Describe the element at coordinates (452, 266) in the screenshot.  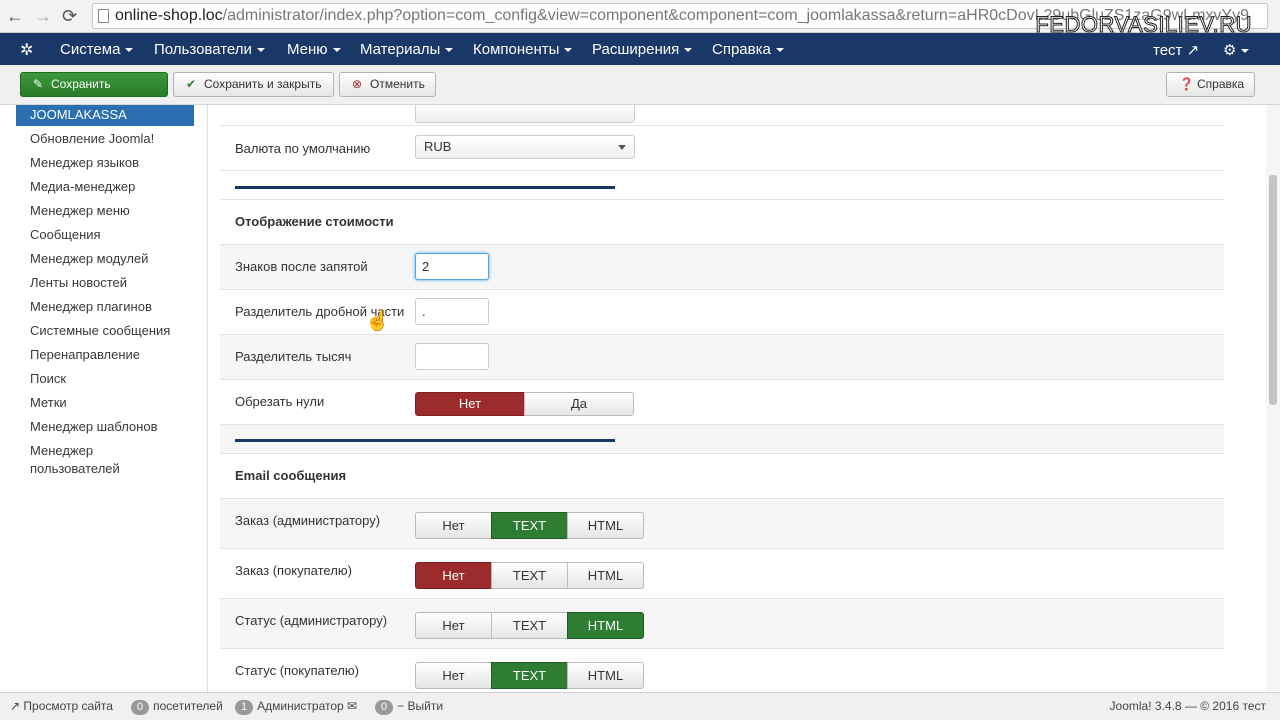
I see `decimals-input: 2` at that location.